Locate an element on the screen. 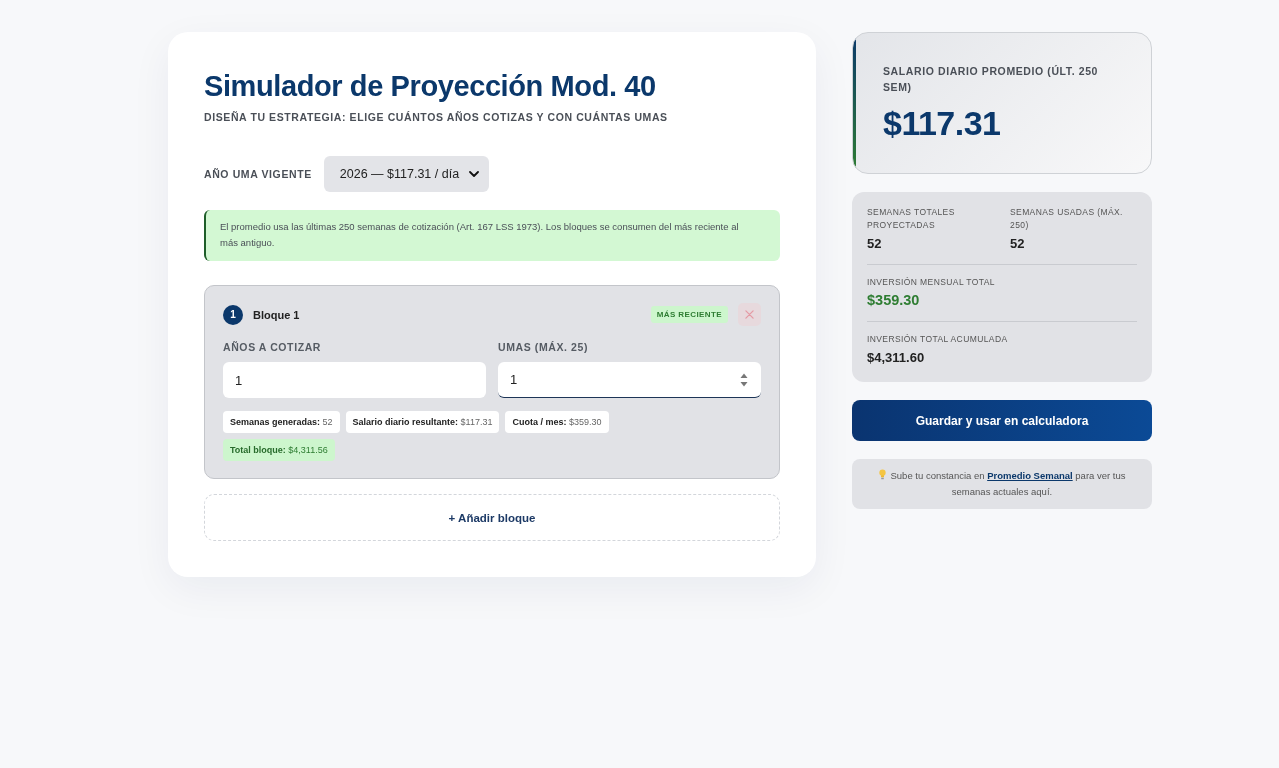 The image size is (1279, 768). stat-label: SEMANAS TOTALES PROYECTADAS is located at coordinates (911, 219).